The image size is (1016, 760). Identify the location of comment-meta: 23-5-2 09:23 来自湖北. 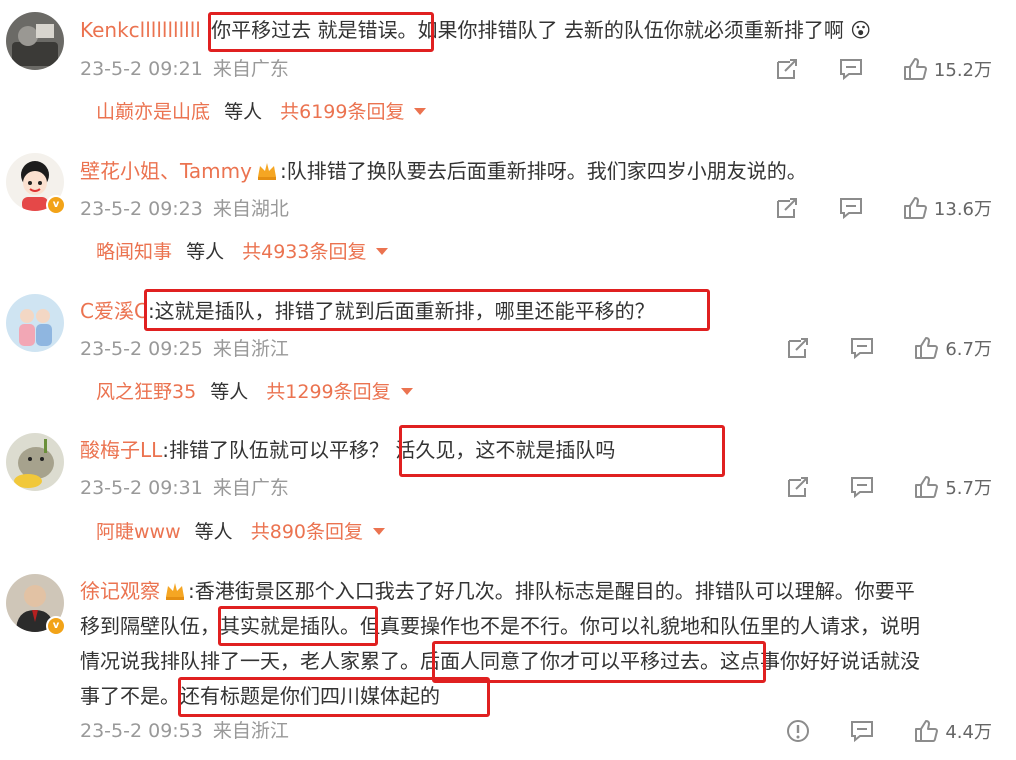
(184, 209).